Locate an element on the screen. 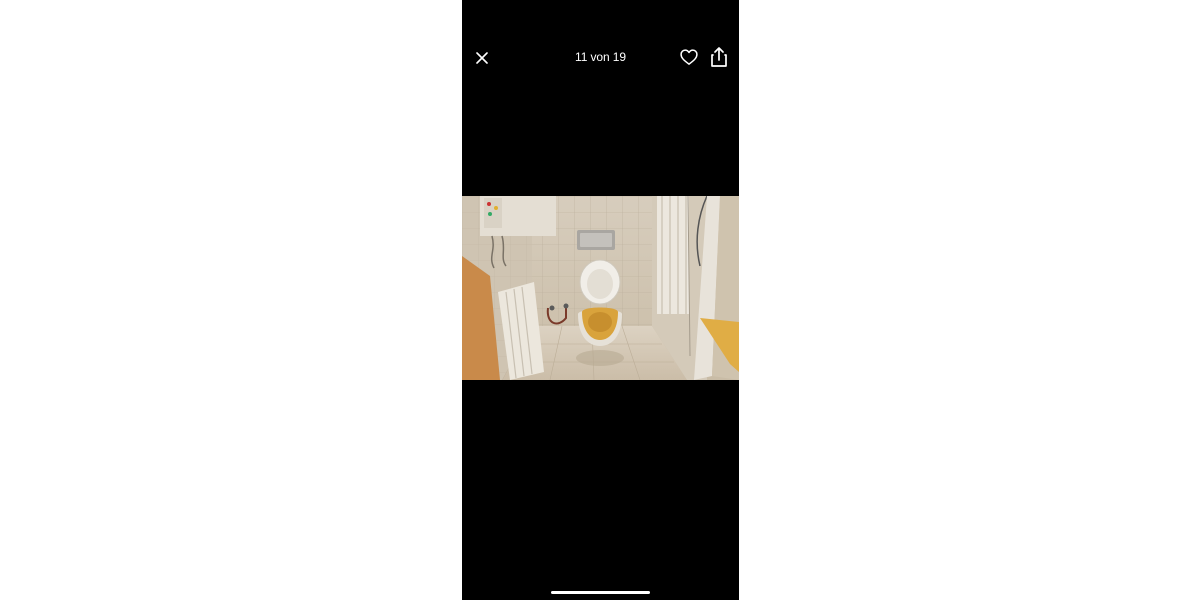 The image size is (1200, 600). favorite-button is located at coordinates (689, 57).